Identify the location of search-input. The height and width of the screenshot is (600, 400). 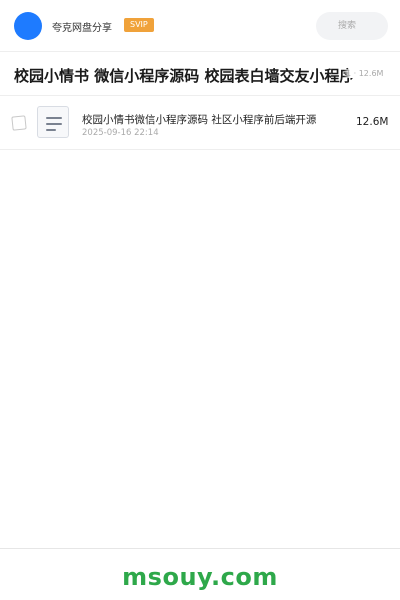
(352, 26).